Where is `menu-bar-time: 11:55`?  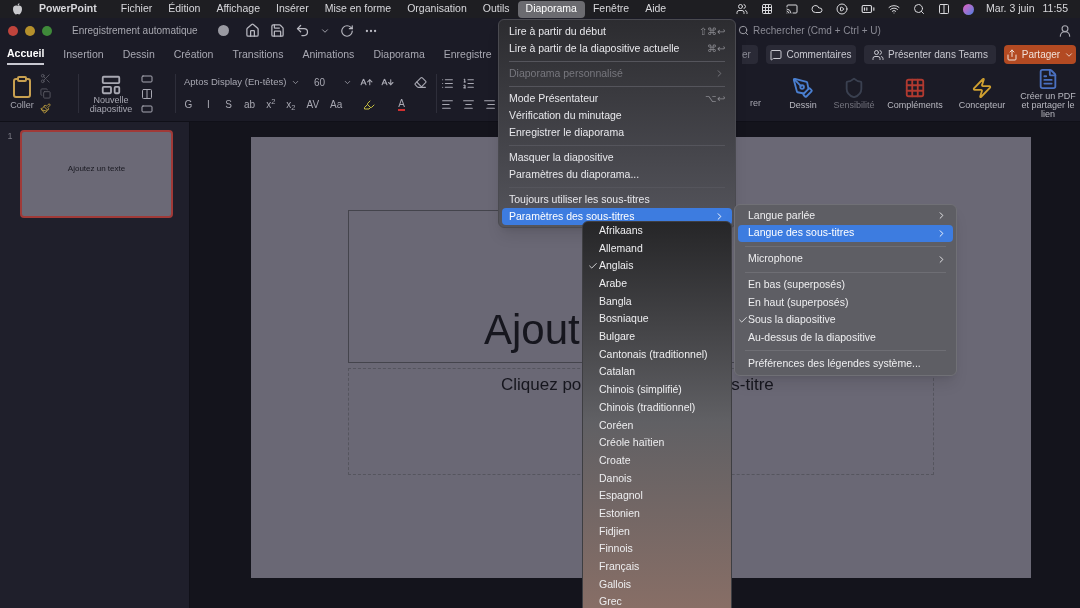 menu-bar-time: 11:55 is located at coordinates (1055, 9).